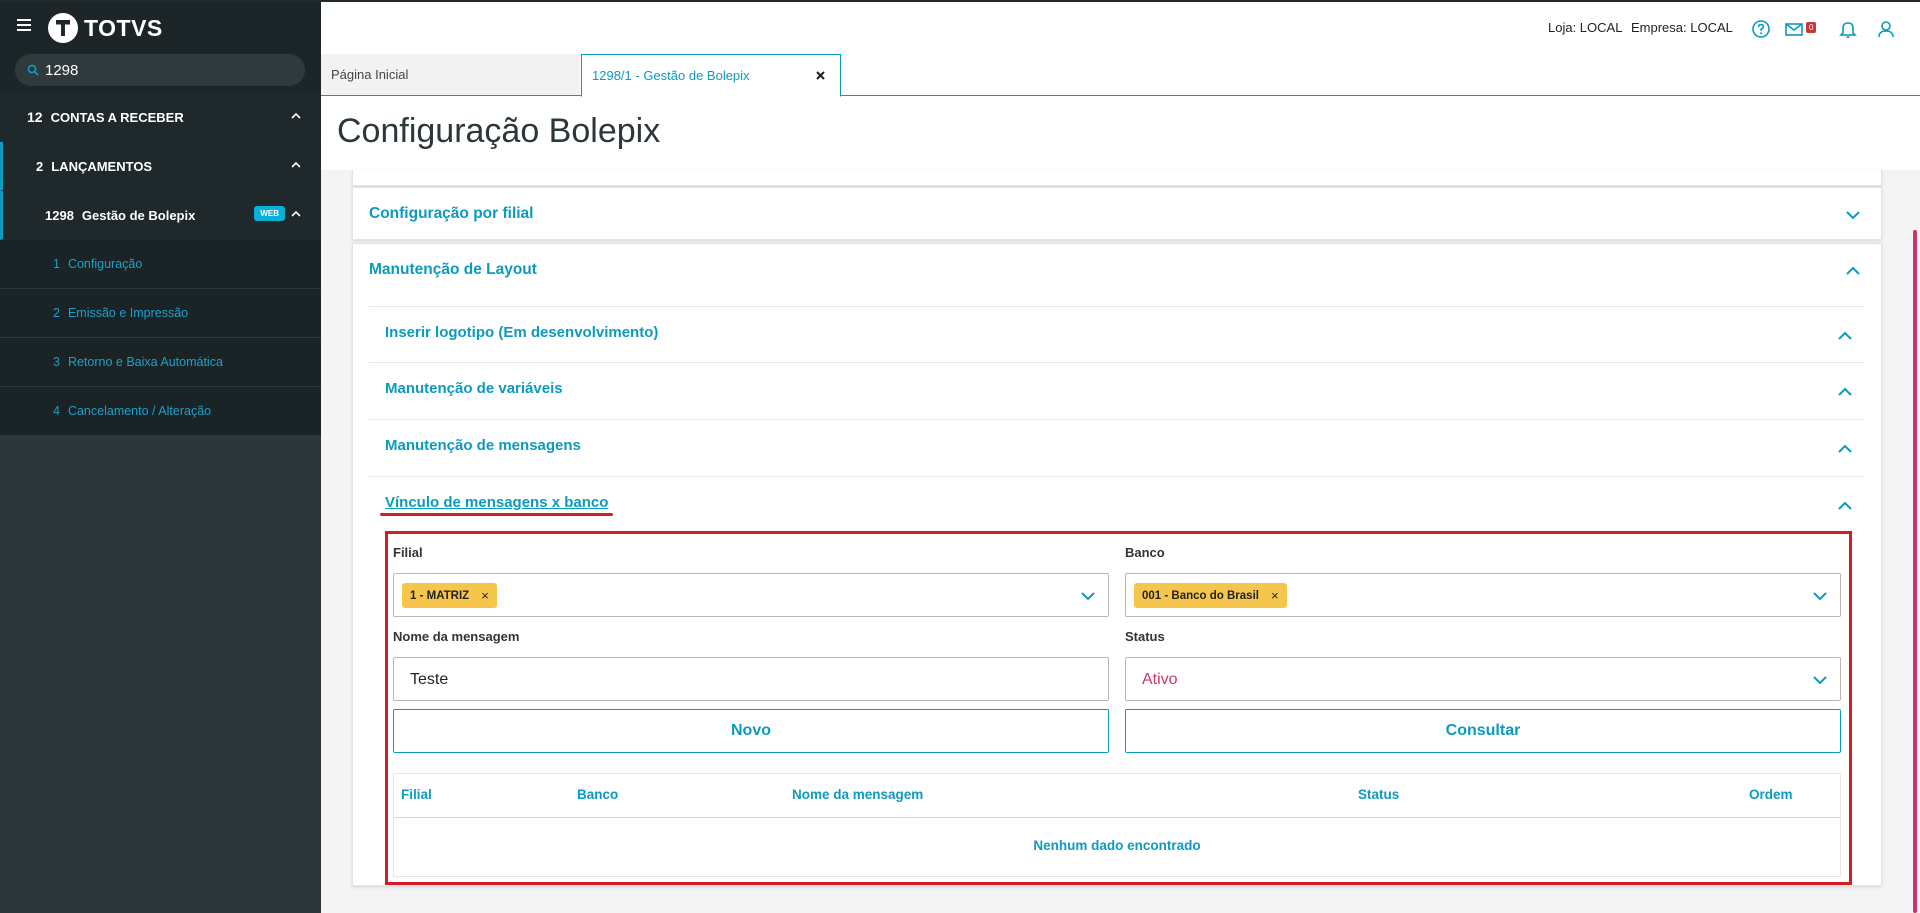  I want to click on menu-search, so click(160, 70).